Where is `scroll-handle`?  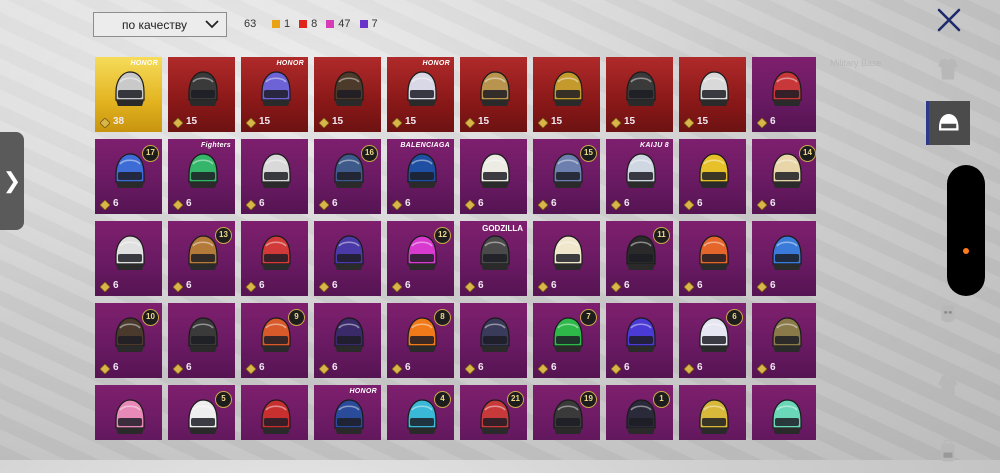
scroll-handle is located at coordinates (966, 230).